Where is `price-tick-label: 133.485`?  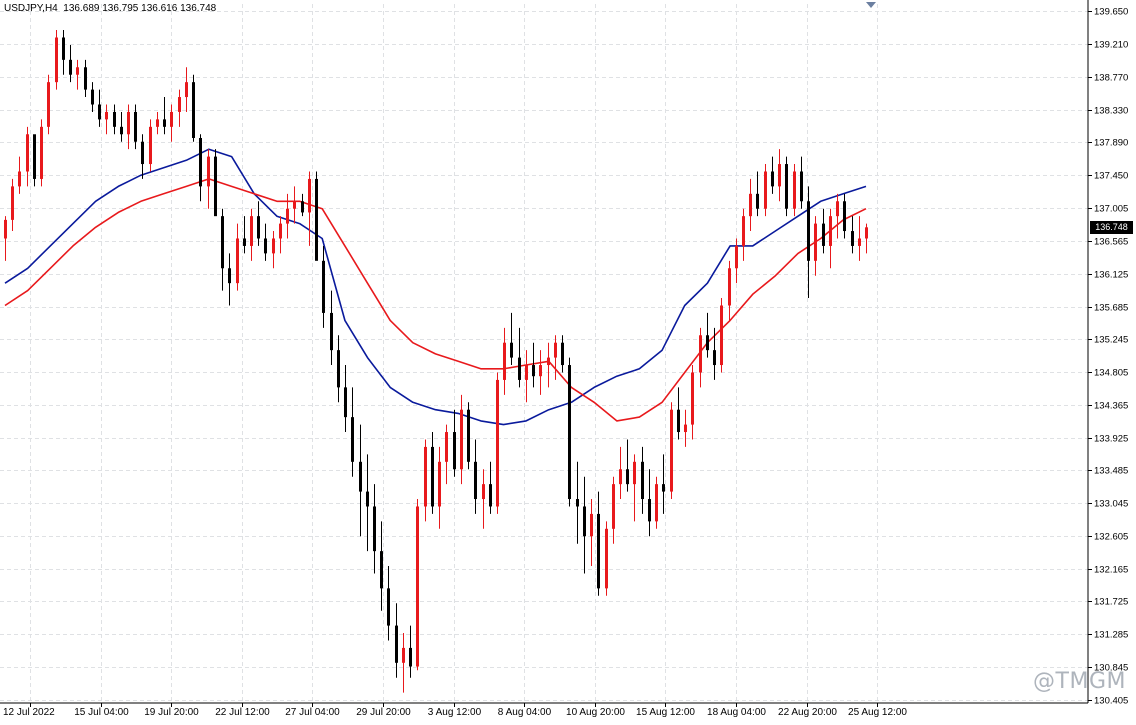 price-tick-label: 133.485 is located at coordinates (1111, 471).